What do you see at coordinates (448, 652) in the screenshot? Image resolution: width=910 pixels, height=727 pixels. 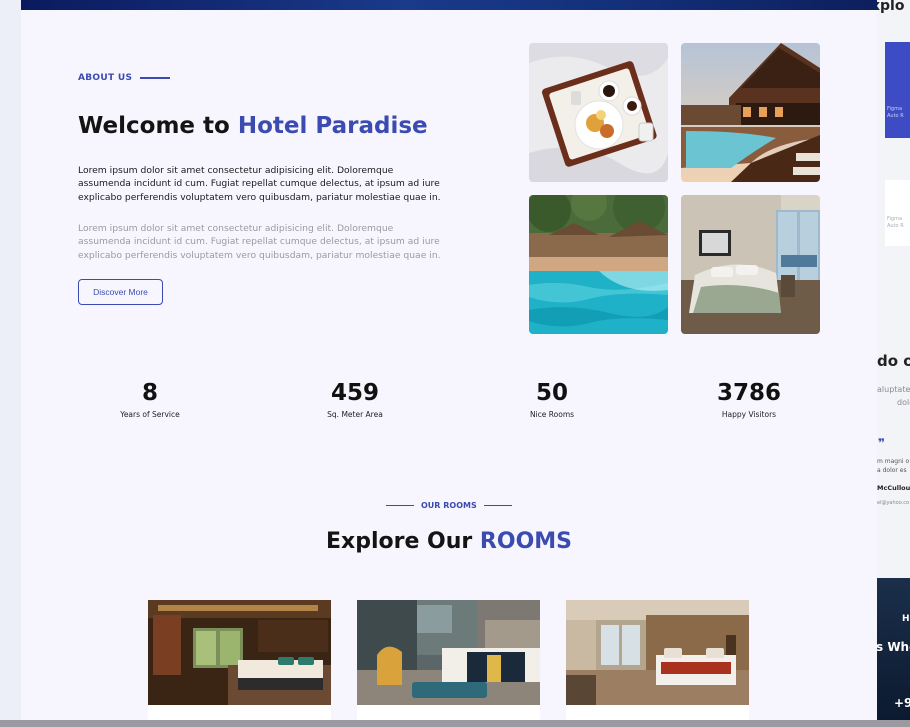 I see `room-image-modern-suite` at bounding box center [448, 652].